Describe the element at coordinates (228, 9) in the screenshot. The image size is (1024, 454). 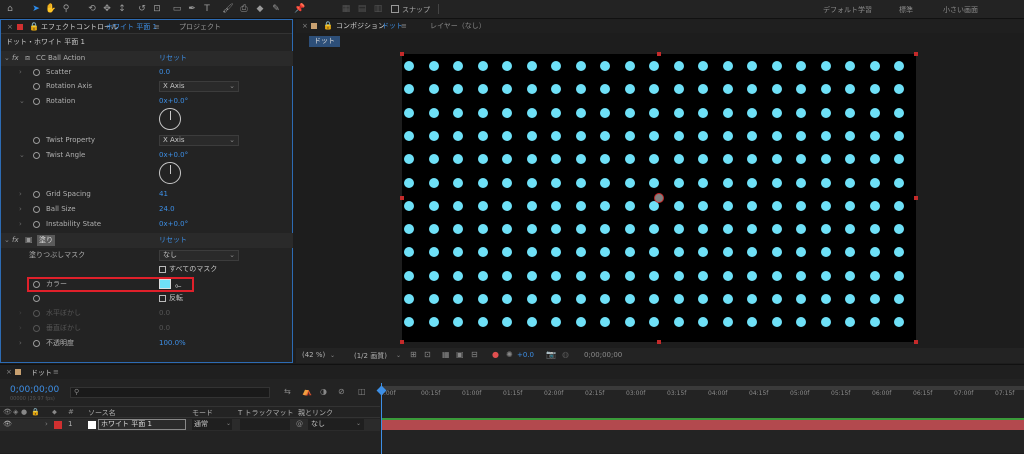
I see `brush-tool-icon: 🖌` at that location.